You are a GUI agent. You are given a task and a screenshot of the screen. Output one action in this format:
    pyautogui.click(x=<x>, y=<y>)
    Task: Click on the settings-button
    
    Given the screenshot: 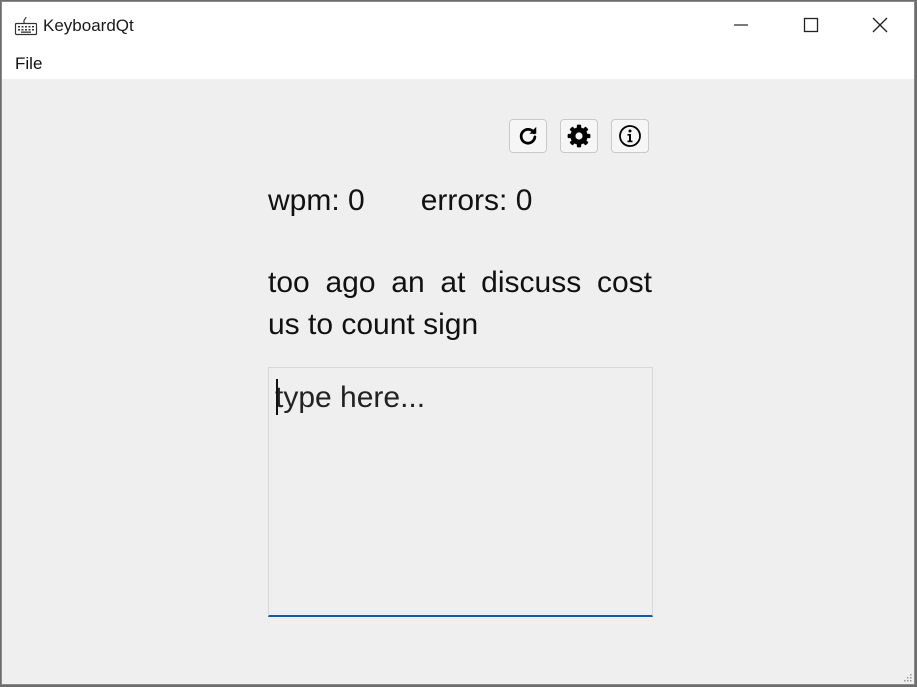 What is the action you would take?
    pyautogui.click(x=579, y=136)
    